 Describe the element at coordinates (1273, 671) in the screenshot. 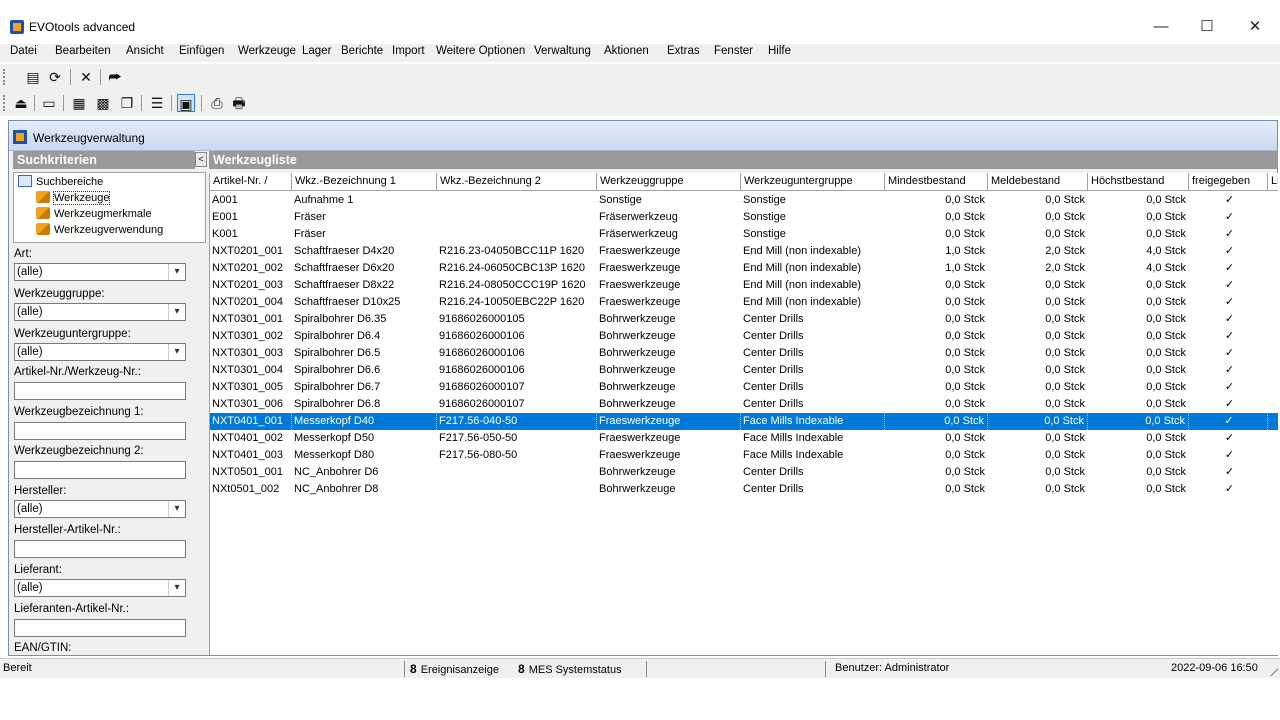

I see `resize-grip` at that location.